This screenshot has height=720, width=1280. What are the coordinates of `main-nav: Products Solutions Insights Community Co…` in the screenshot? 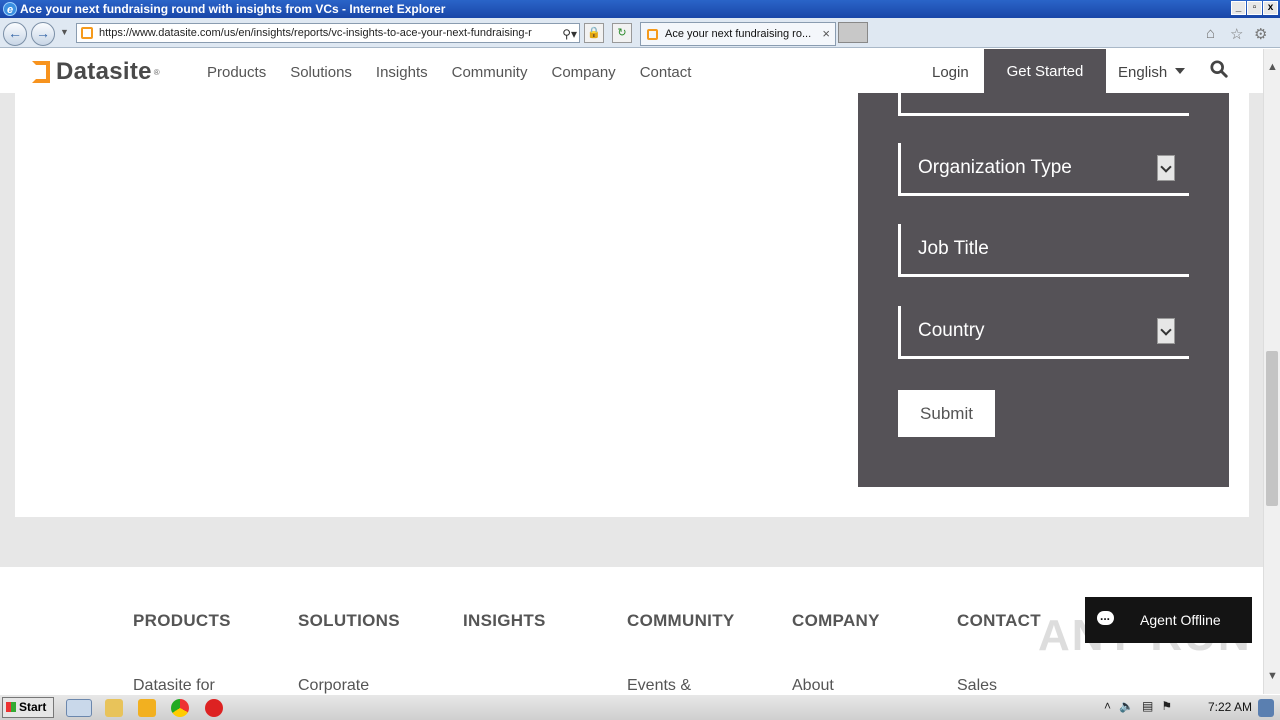 It's located at (449, 72).